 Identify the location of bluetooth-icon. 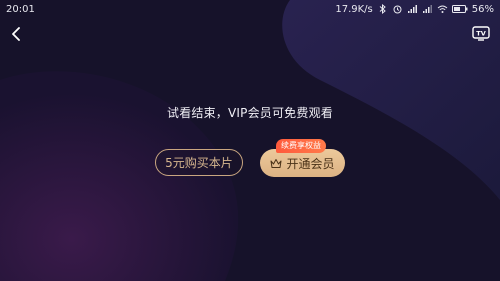
(382, 9).